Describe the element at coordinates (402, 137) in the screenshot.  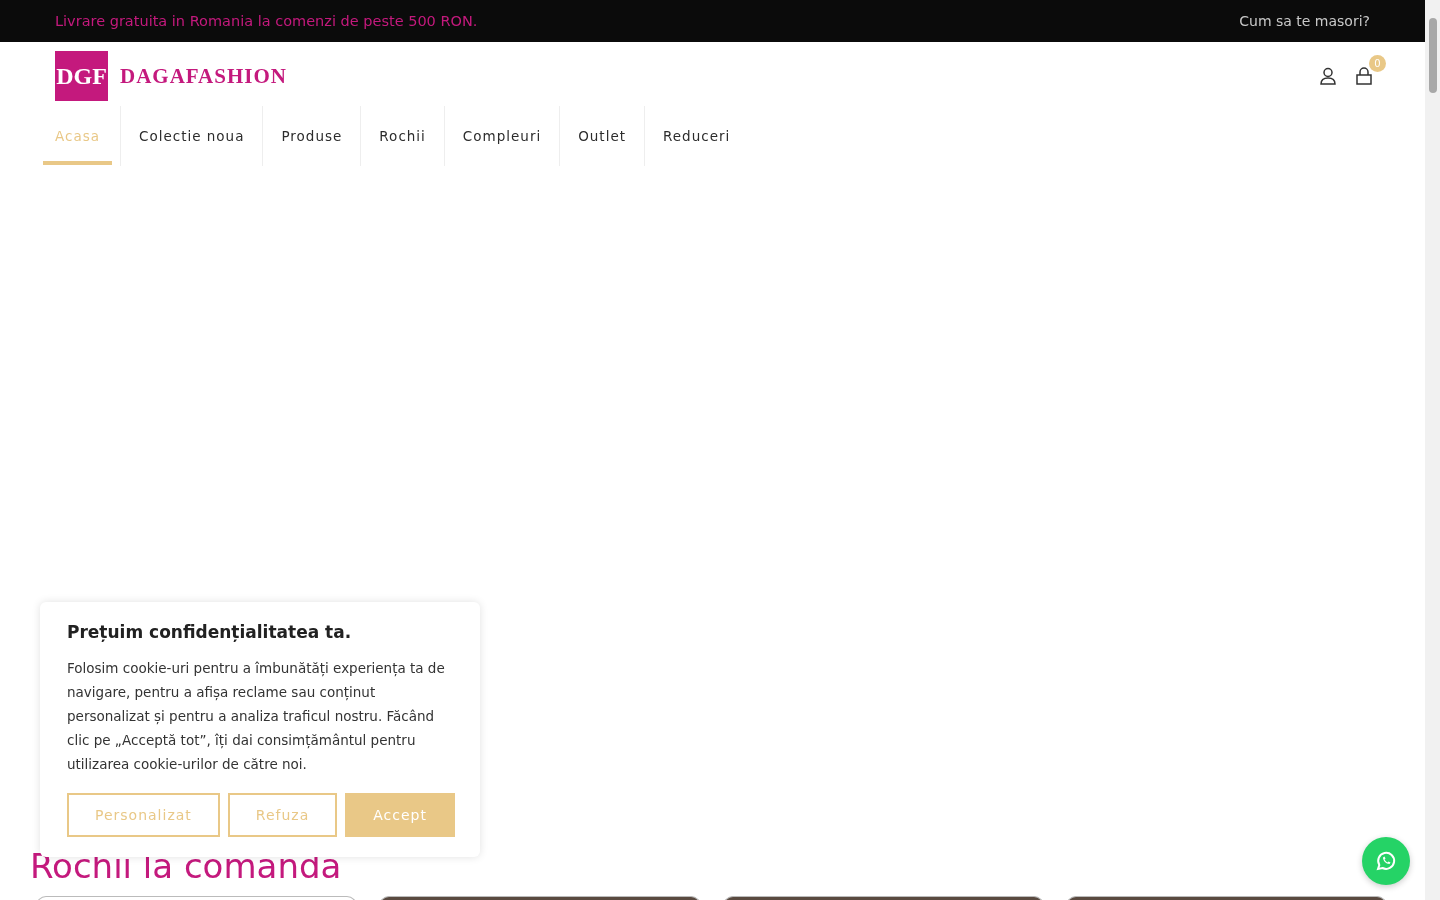
I see `nav-link: Rochii` at that location.